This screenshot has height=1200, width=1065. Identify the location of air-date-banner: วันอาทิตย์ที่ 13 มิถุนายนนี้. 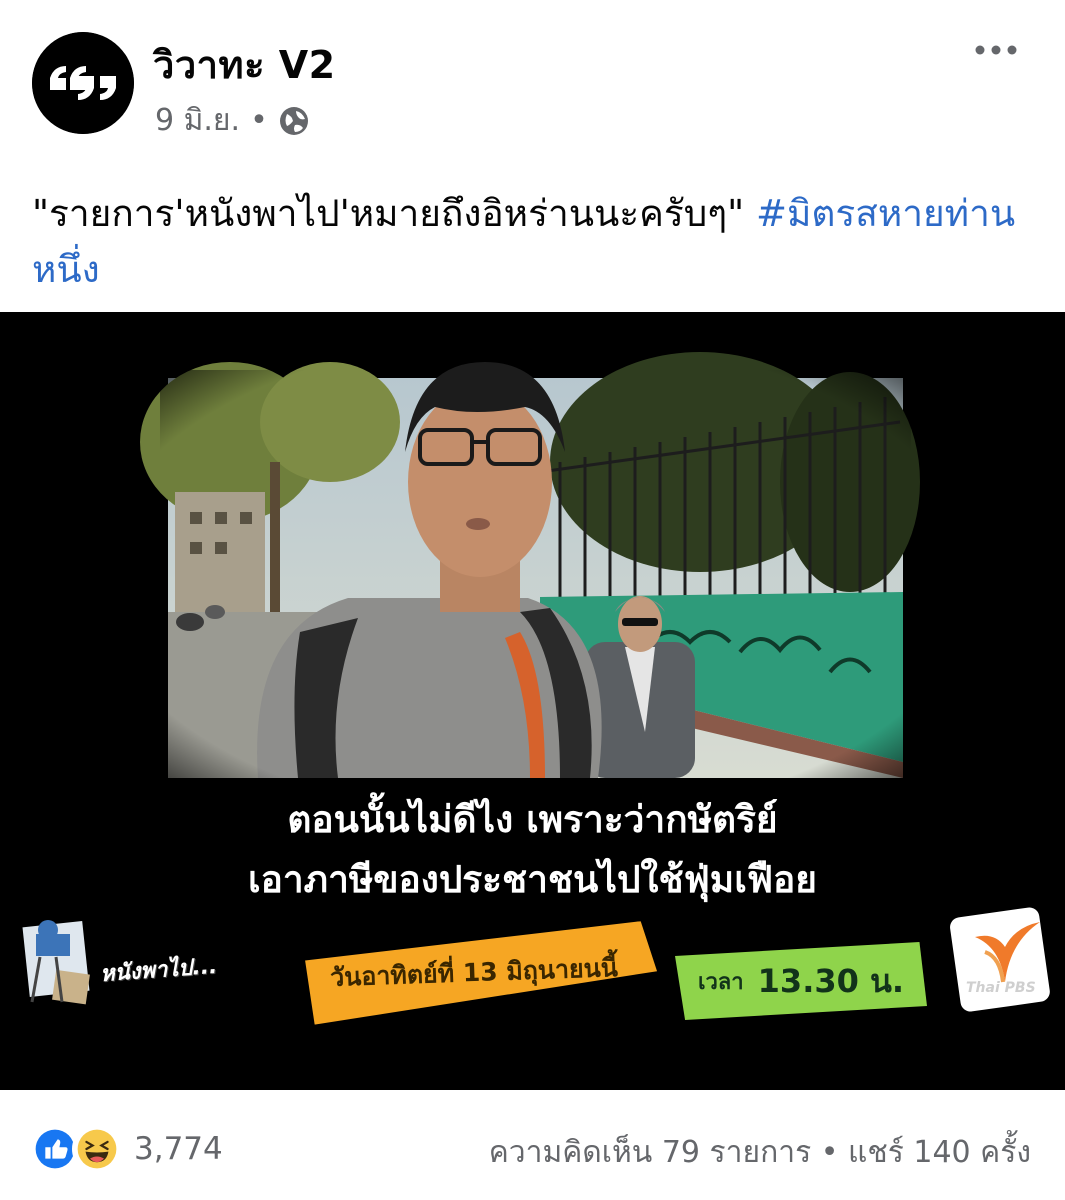
(474, 973).